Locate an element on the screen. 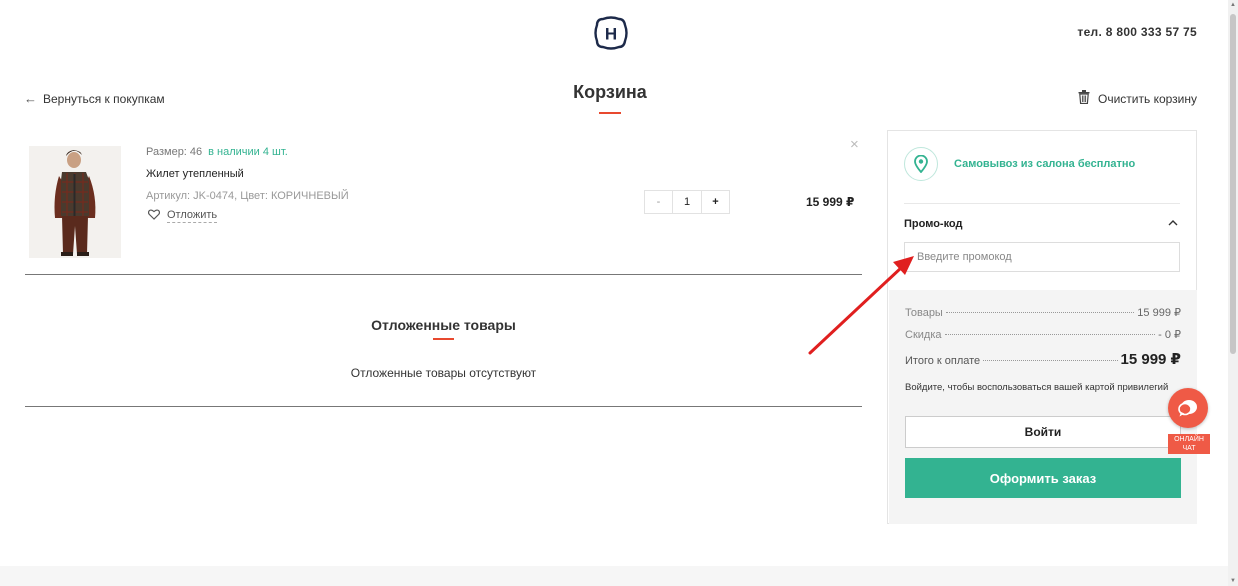 The height and width of the screenshot is (586, 1238). phone-number: тел. 8 800 333 57 75 is located at coordinates (1137, 32).